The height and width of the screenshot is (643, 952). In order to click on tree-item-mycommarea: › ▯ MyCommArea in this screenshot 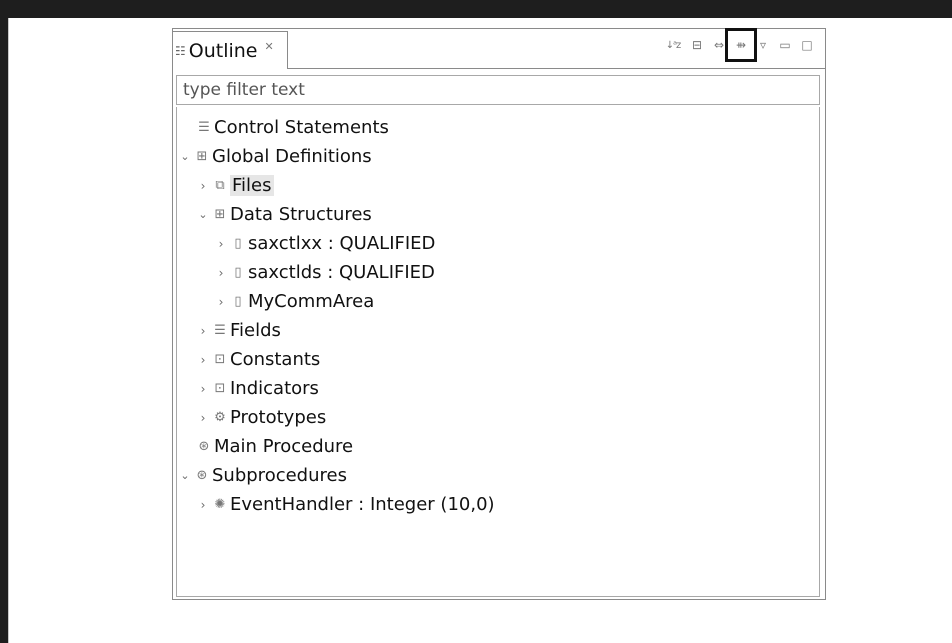, I will do `click(295, 301)`.